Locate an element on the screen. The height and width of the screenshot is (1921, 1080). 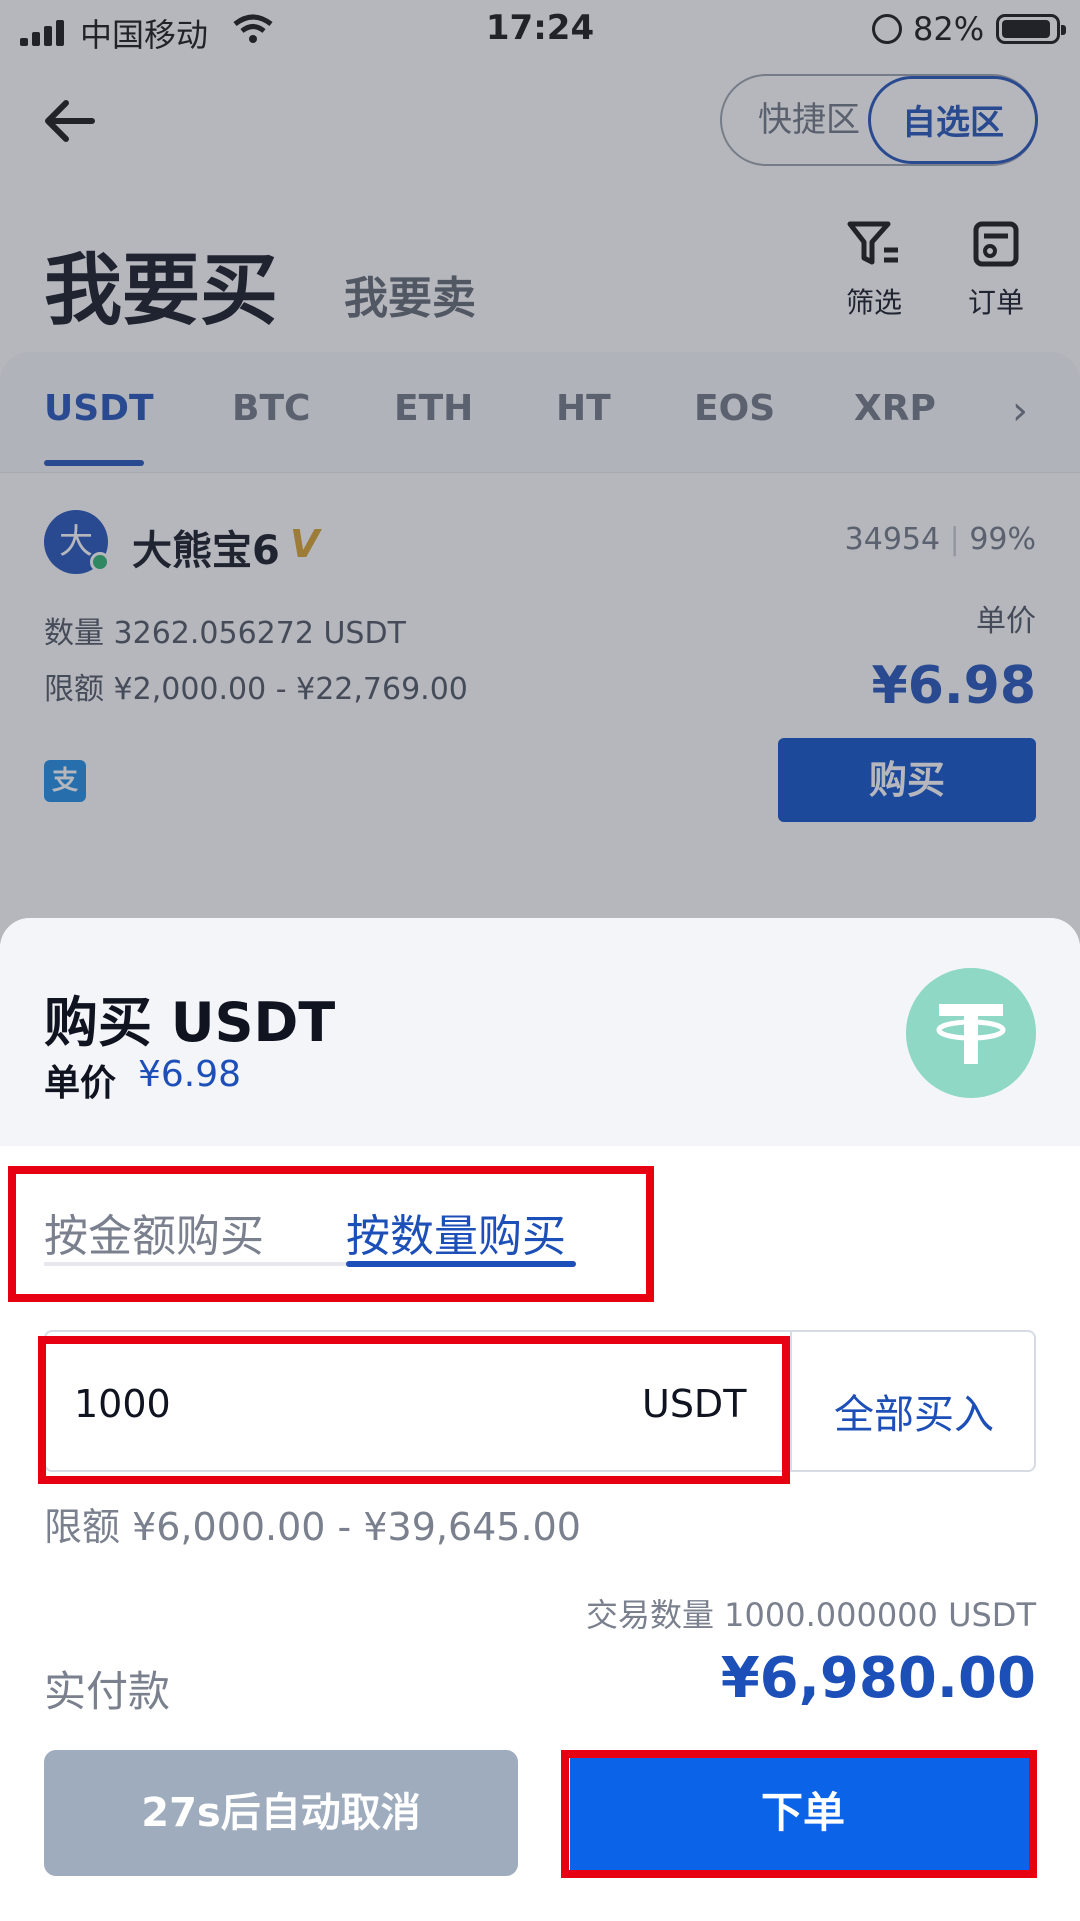
highlight-box-mode is located at coordinates (331, 1234).